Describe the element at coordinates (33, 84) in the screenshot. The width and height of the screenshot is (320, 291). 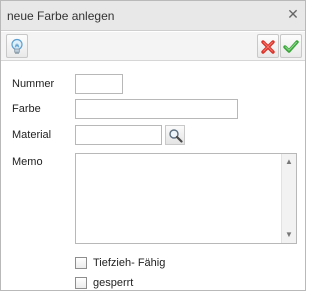
I see `nummer-label: Nummer` at that location.